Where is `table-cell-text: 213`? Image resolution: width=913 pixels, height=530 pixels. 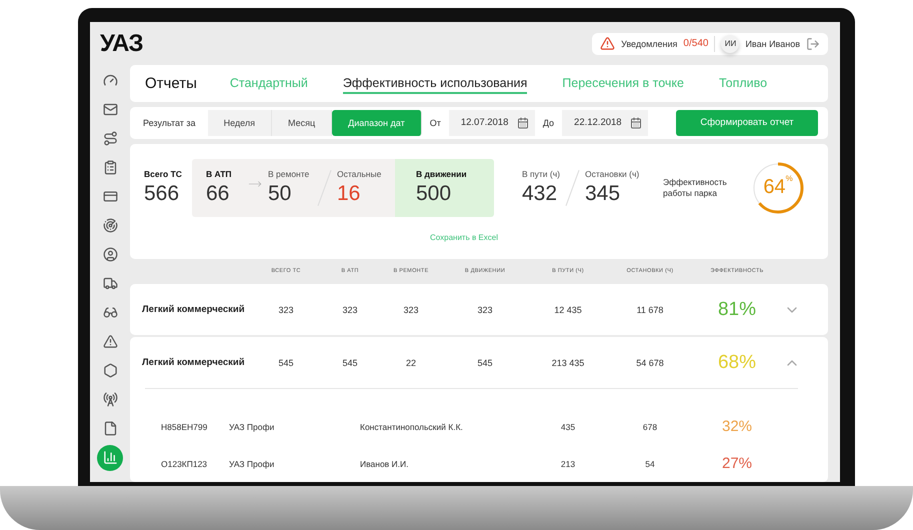 table-cell-text: 213 is located at coordinates (568, 463).